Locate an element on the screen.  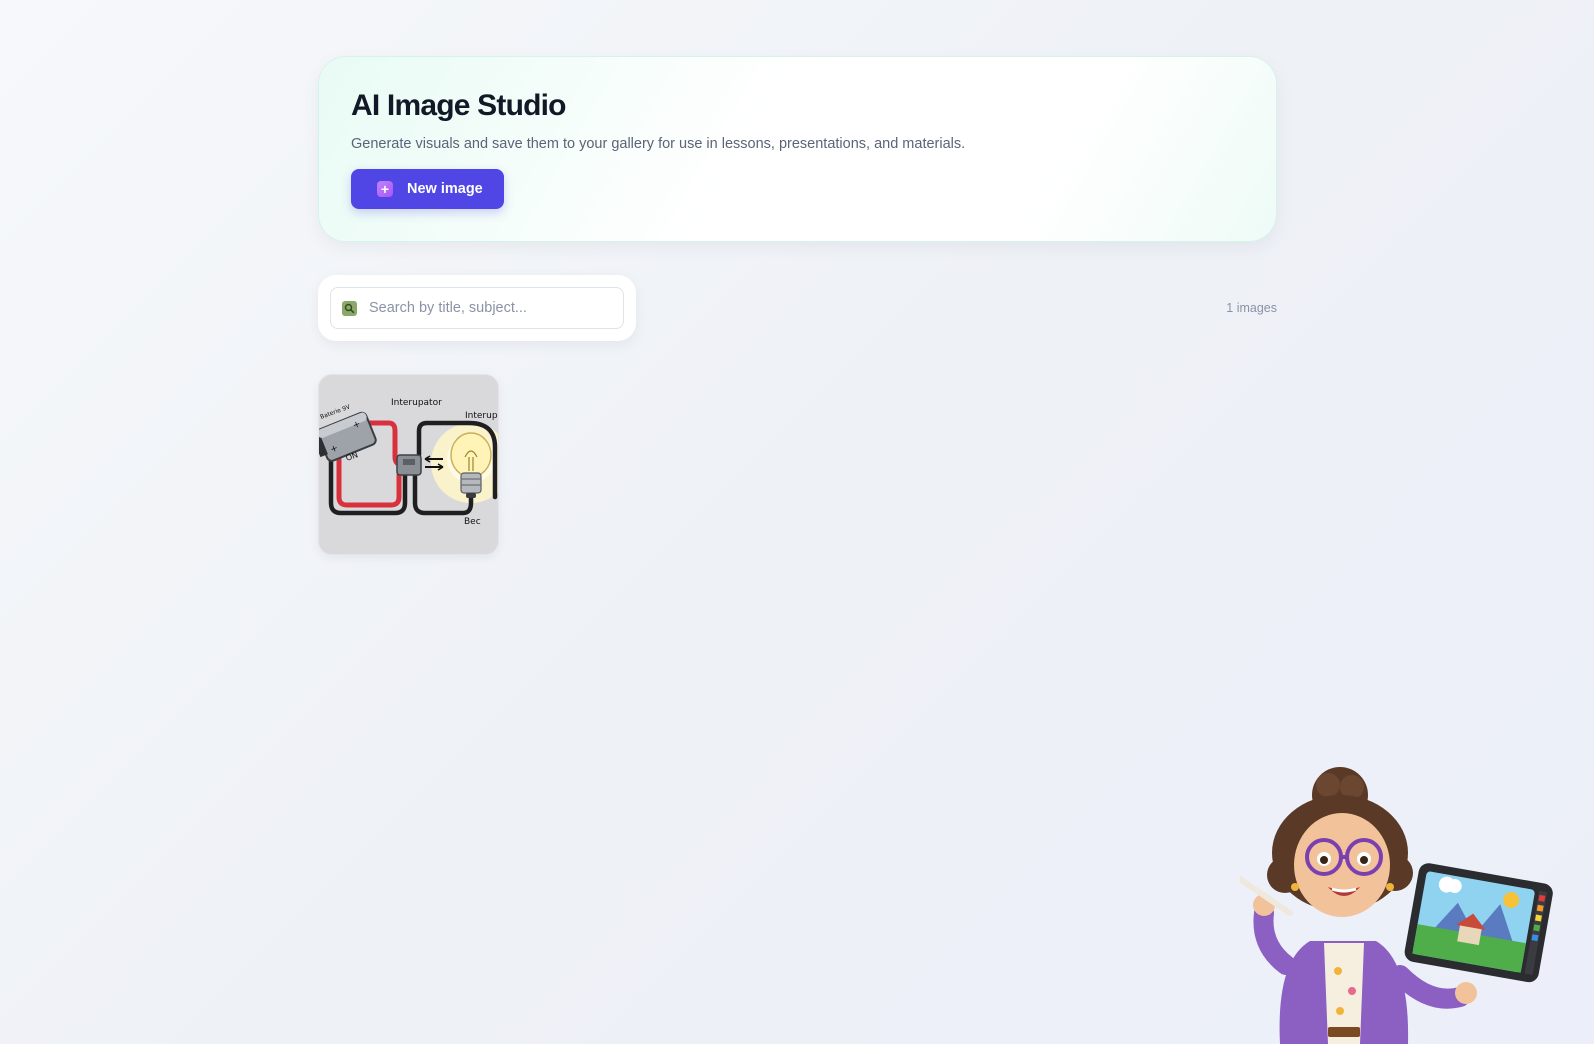
circuit-label-switch: Interupator is located at coordinates (416, 403).